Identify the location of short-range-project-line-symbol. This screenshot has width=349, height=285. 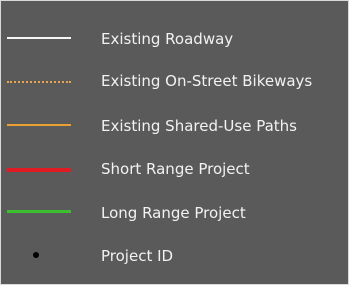
(39, 170).